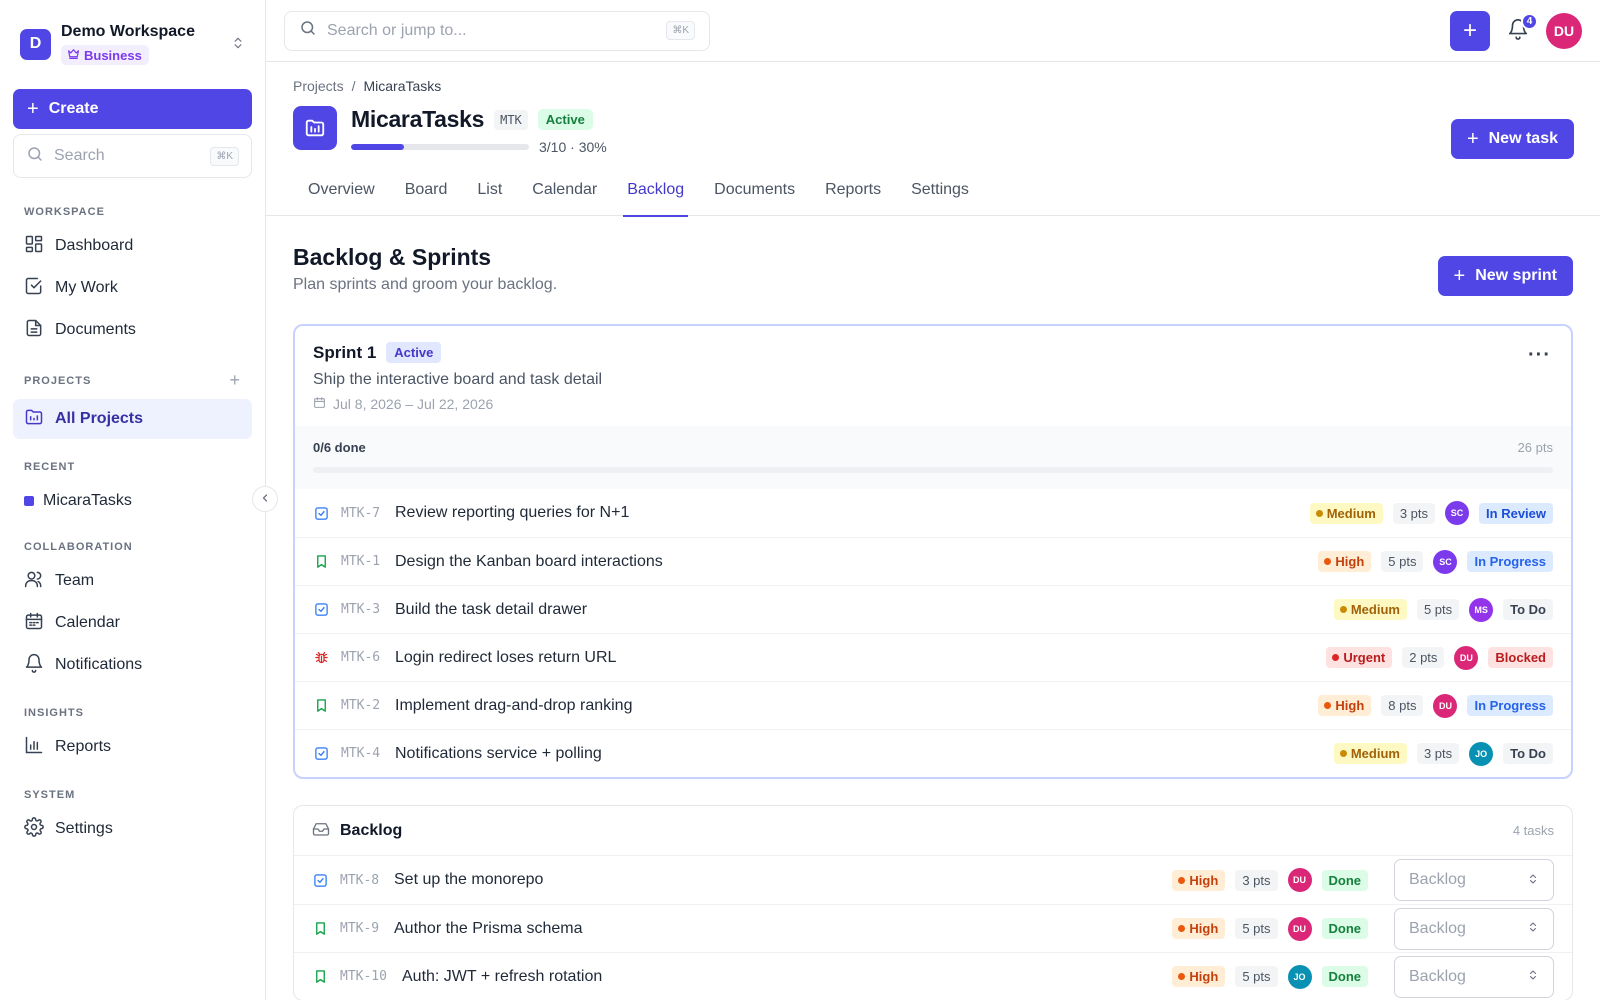 The width and height of the screenshot is (1600, 1000). I want to click on dashboard-icon, so click(34, 246).